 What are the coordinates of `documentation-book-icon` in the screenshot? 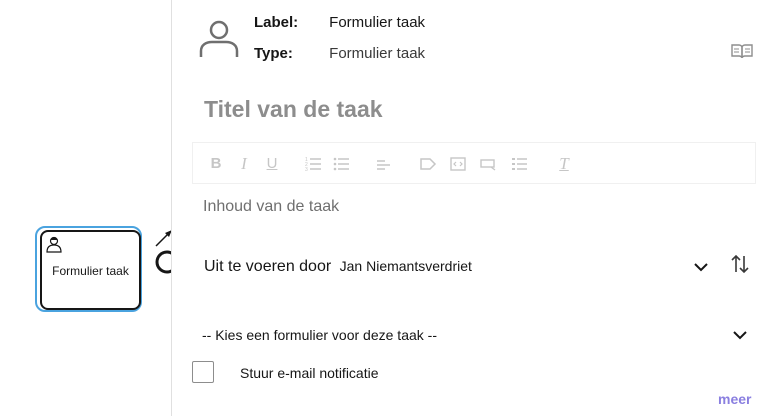 It's located at (742, 51).